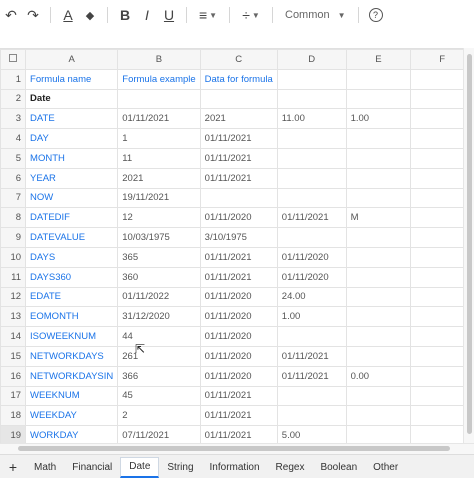  I want to click on cell: 45, so click(159, 396).